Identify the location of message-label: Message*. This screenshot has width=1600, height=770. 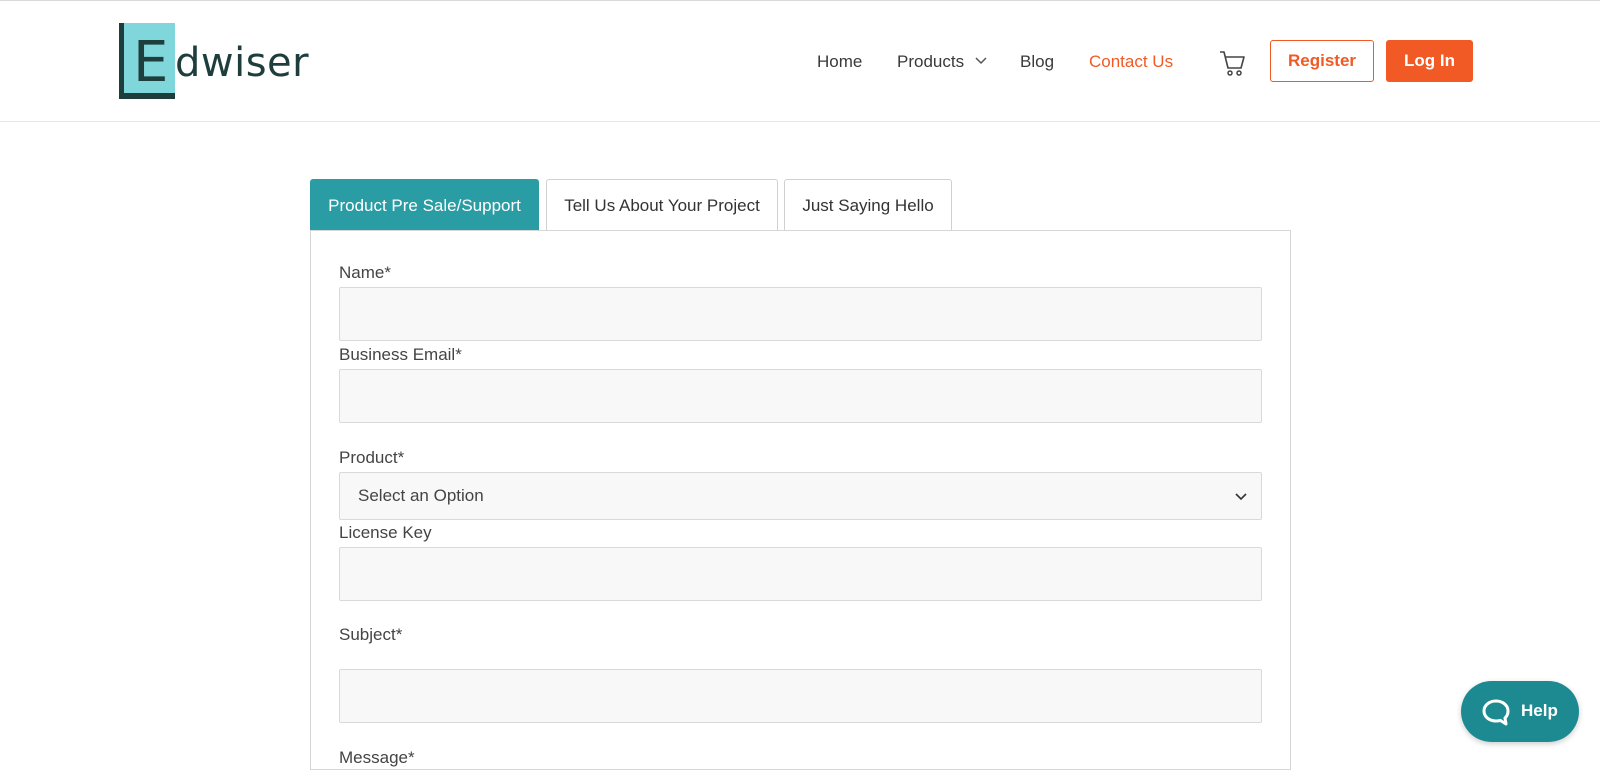
(377, 757).